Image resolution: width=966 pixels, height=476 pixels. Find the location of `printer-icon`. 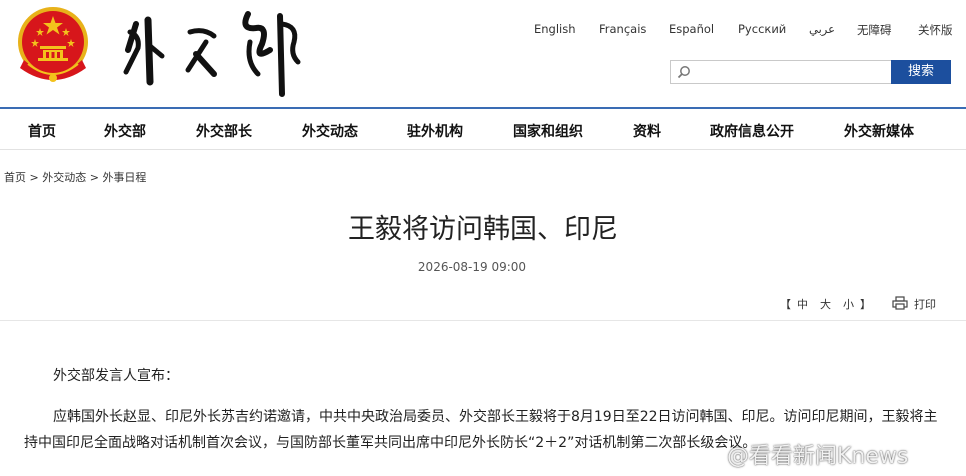

printer-icon is located at coordinates (902, 302).